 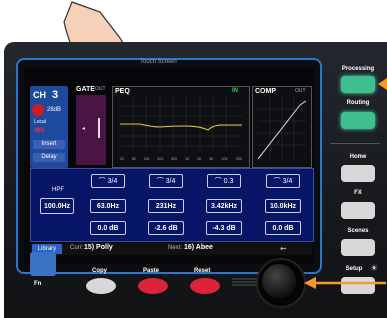 I want to click on comp-graph, so click(x=282, y=128).